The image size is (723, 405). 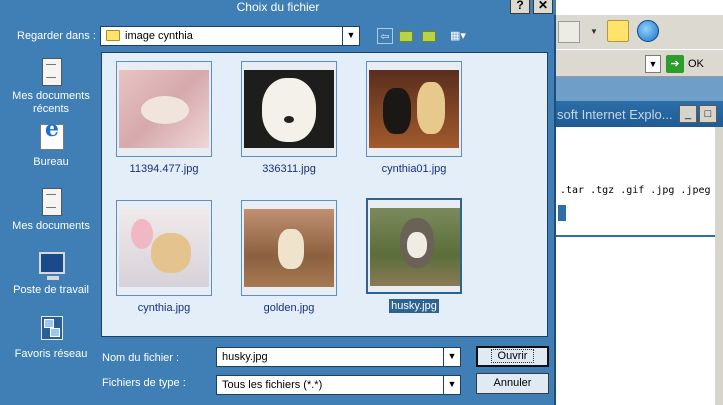 I want to click on place-label: Bureau, so click(x=51, y=162).